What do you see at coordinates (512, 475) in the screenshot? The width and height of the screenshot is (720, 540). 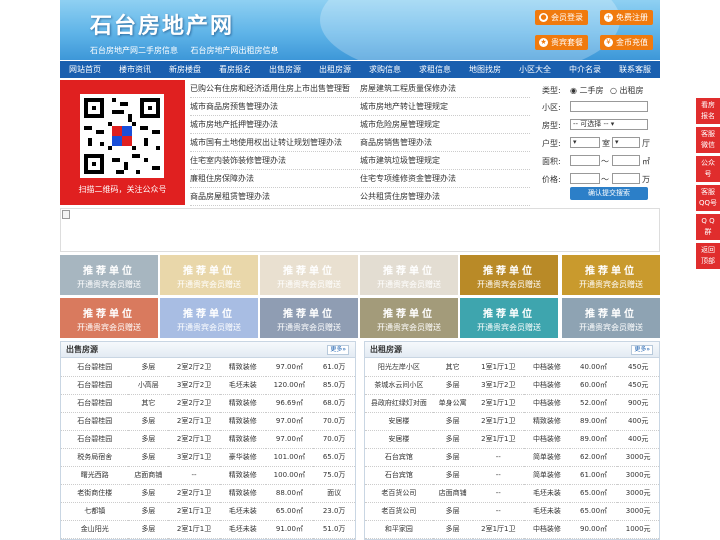 I see `table-row: 石台宾馆 多层 -- 简单装修 61.00㎡ 3000元` at bounding box center [512, 475].